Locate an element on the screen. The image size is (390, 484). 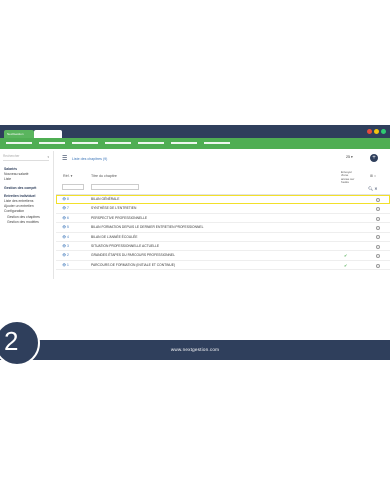
ref-filter-input is located at coordinates (73, 187).